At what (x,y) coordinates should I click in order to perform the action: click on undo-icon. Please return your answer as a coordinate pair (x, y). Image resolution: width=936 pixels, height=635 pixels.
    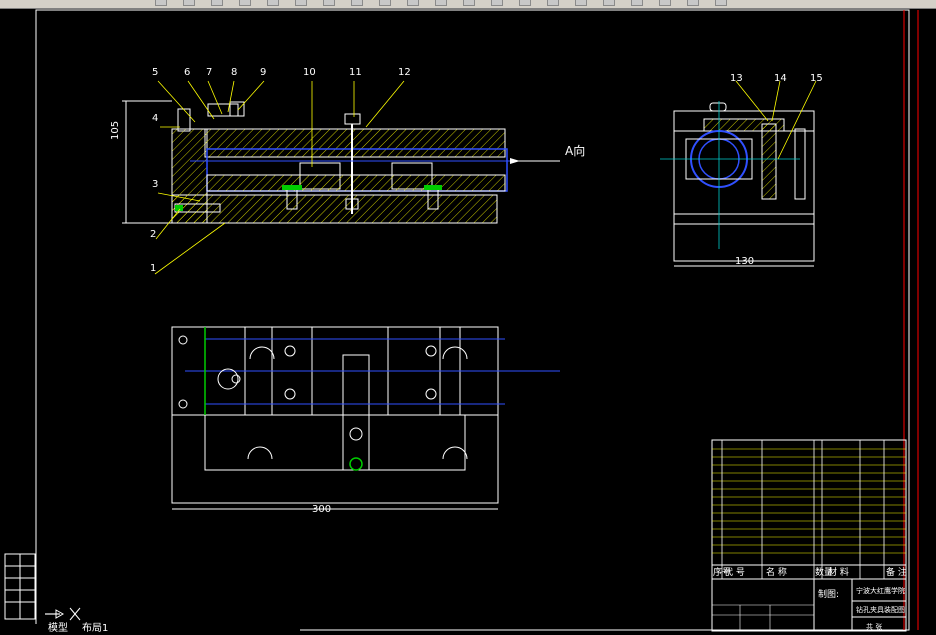
    Looking at the image, I should click on (385, 3).